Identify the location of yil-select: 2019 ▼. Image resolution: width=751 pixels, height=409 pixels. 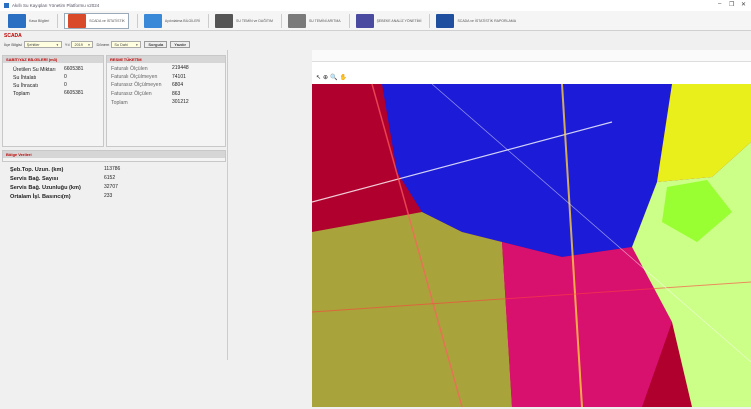
(82, 44).